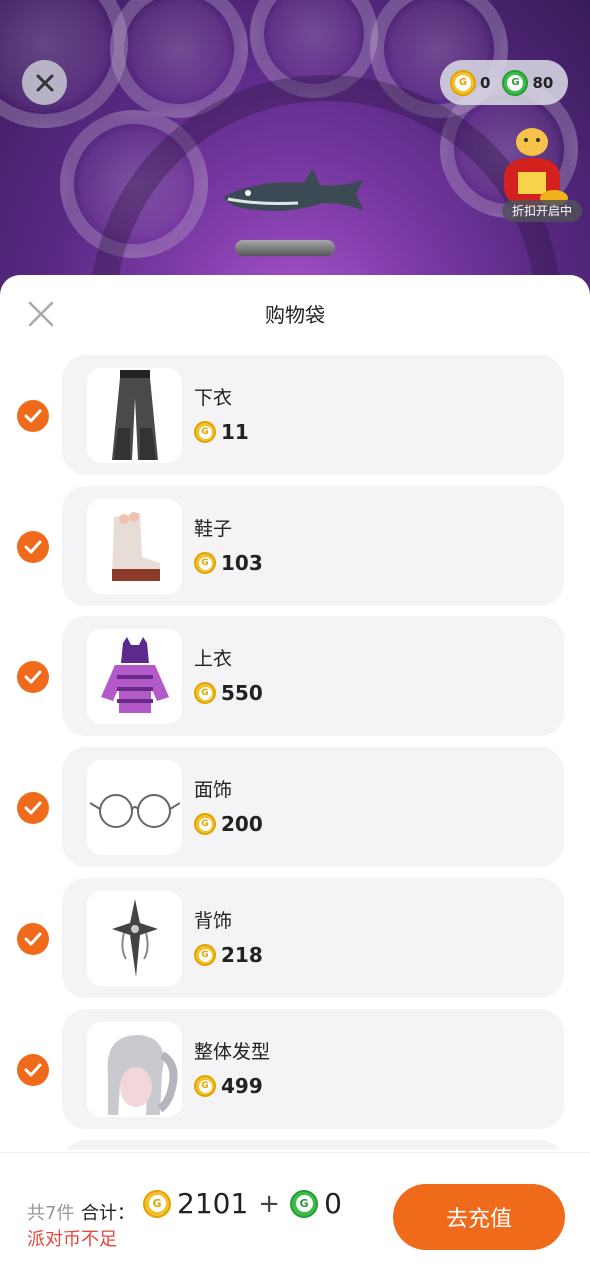  What do you see at coordinates (108, 1213) in the screenshot?
I see `total-label: 合计：` at bounding box center [108, 1213].